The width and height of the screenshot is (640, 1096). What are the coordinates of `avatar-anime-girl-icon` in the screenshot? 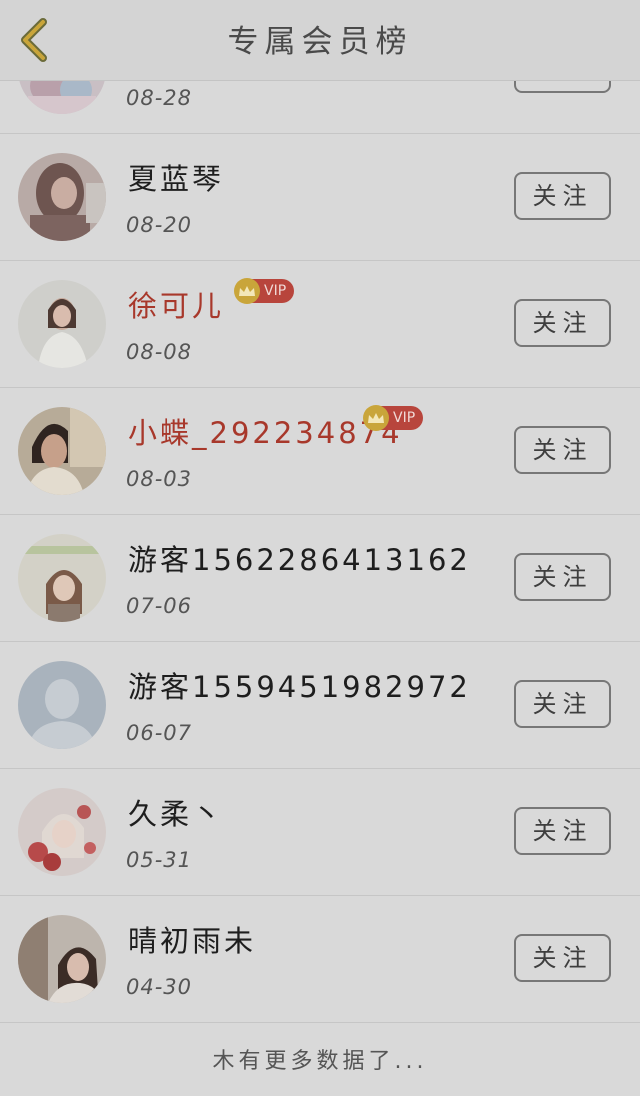 It's located at (62, 578).